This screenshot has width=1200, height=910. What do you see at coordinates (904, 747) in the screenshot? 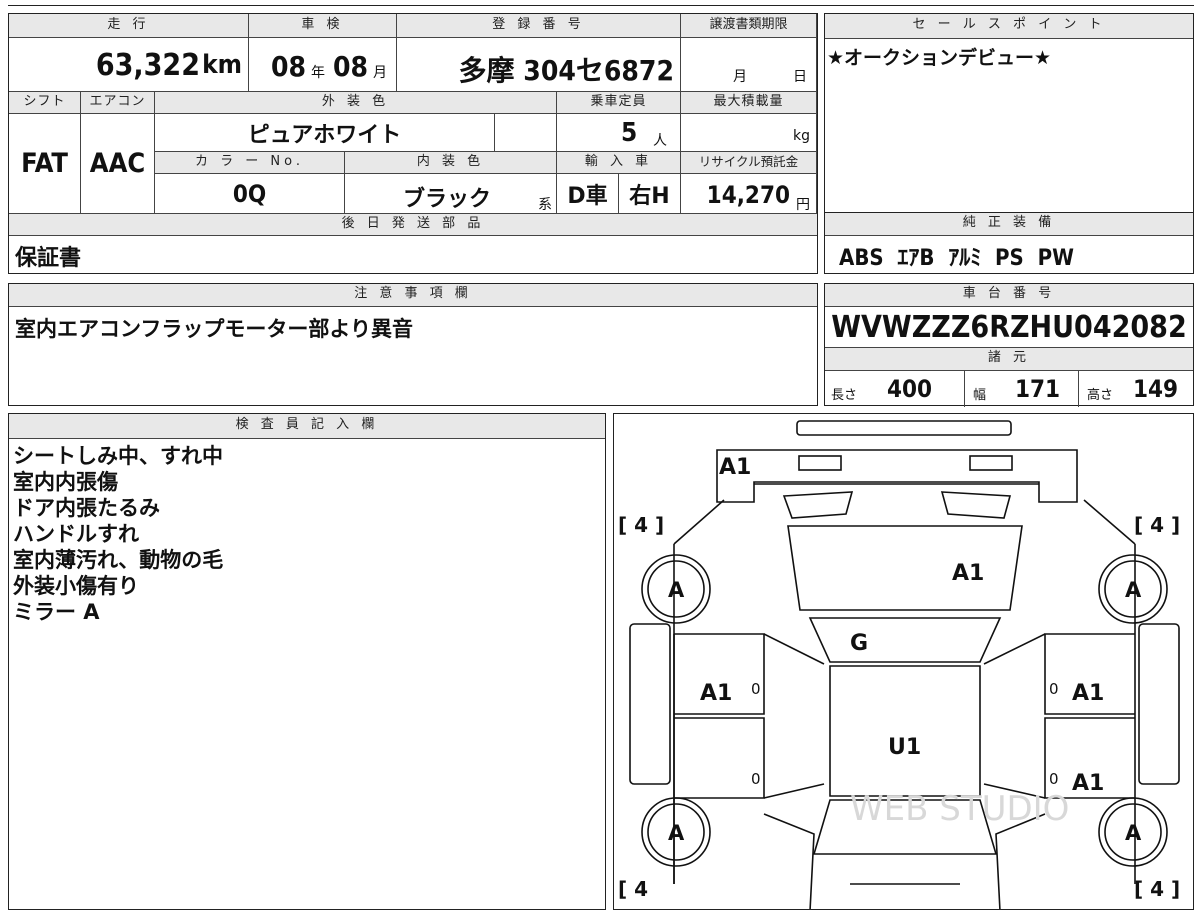
I see `roof-mark: U1` at bounding box center [904, 747].